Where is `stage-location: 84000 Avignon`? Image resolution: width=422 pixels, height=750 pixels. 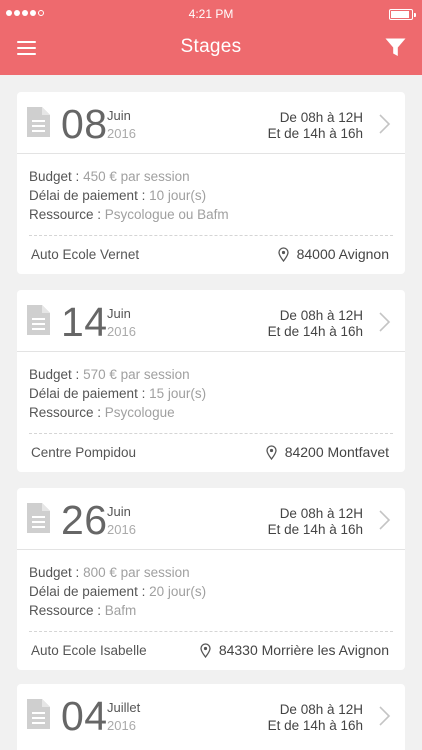
stage-location: 84000 Avignon is located at coordinates (333, 254).